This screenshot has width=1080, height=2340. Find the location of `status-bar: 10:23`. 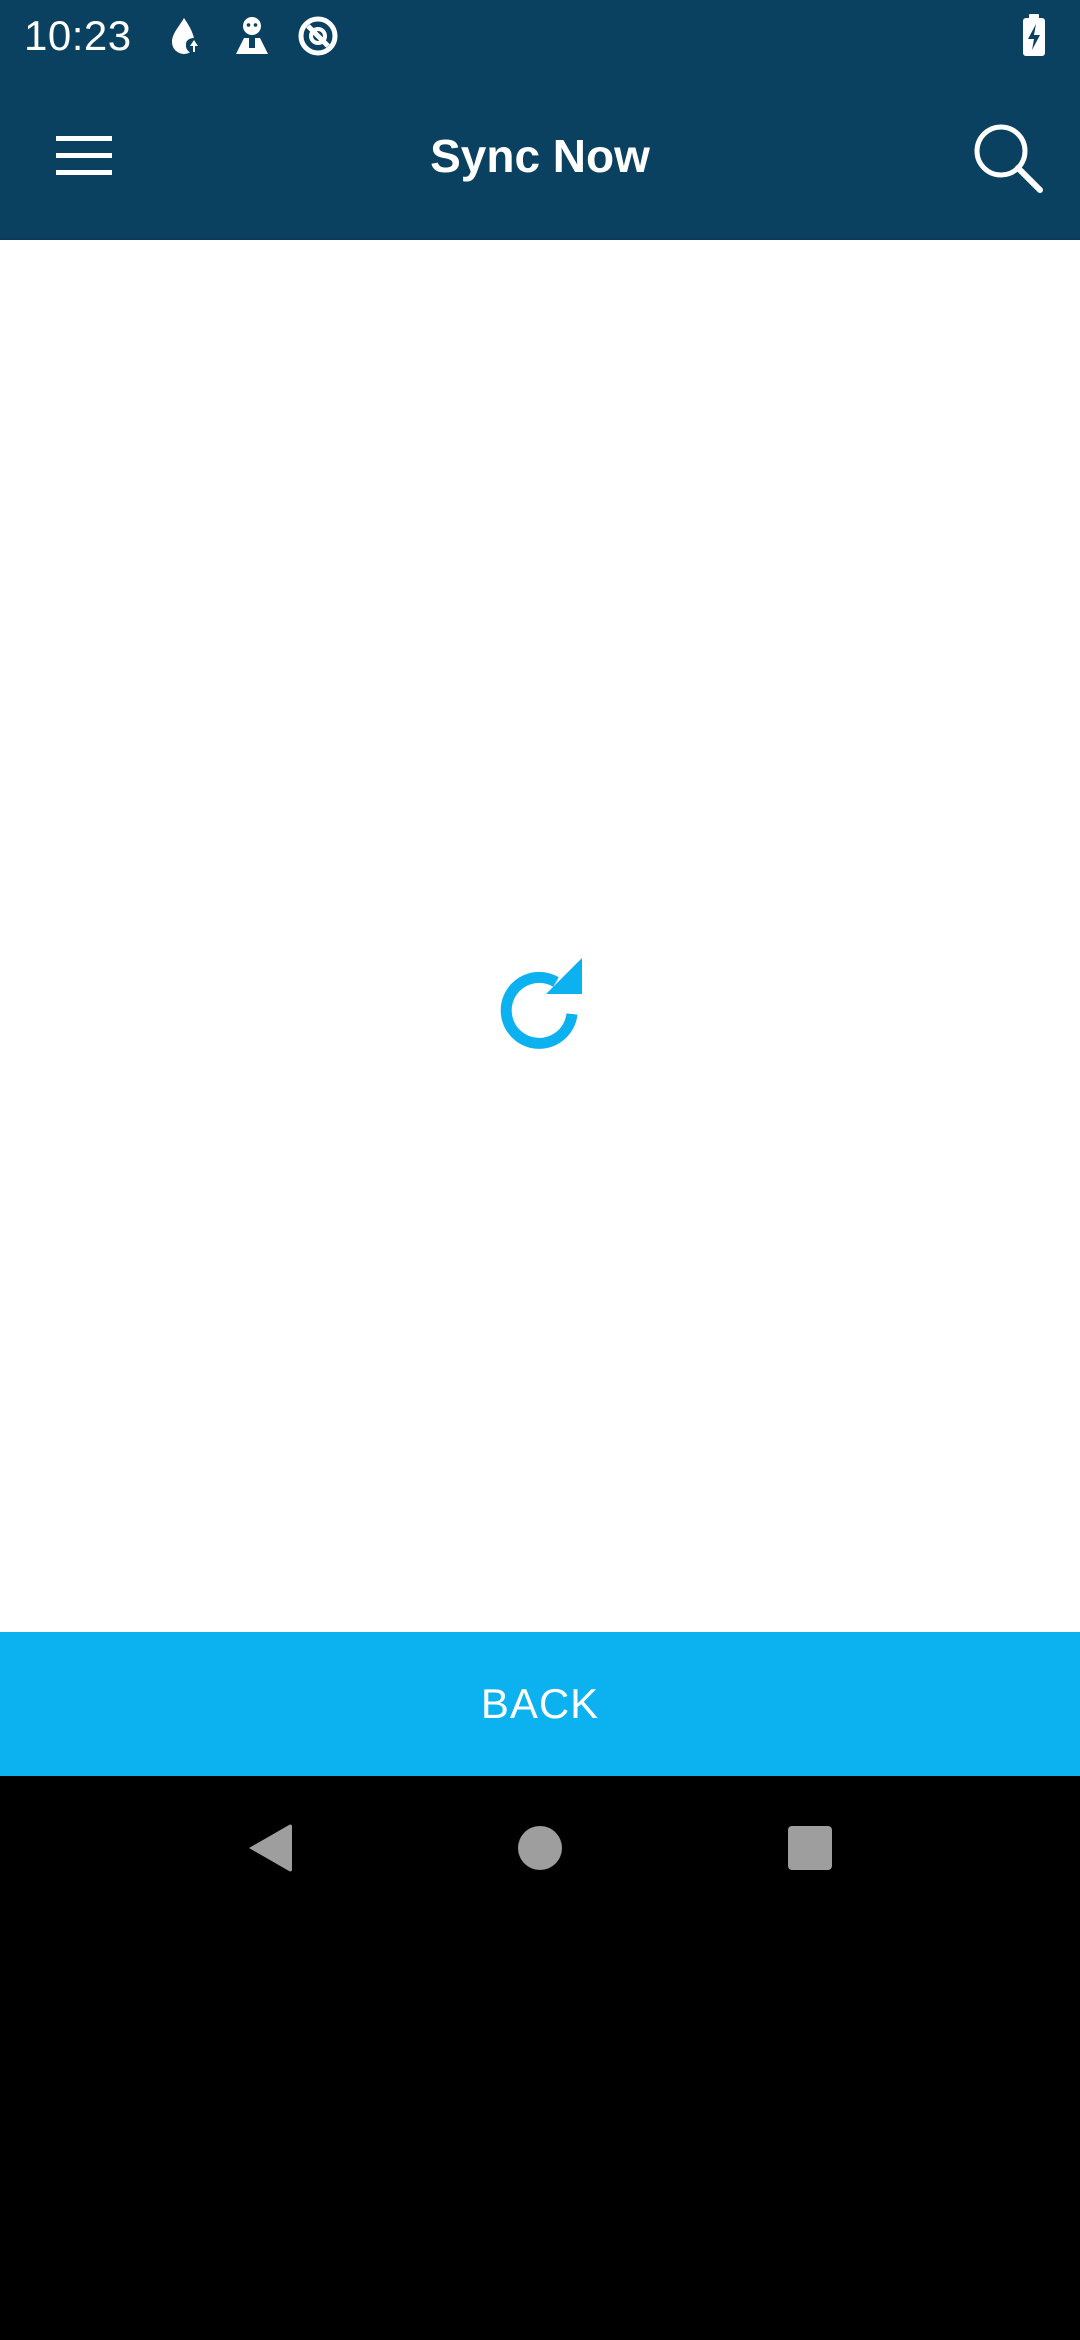

status-bar: 10:23 is located at coordinates (540, 36).